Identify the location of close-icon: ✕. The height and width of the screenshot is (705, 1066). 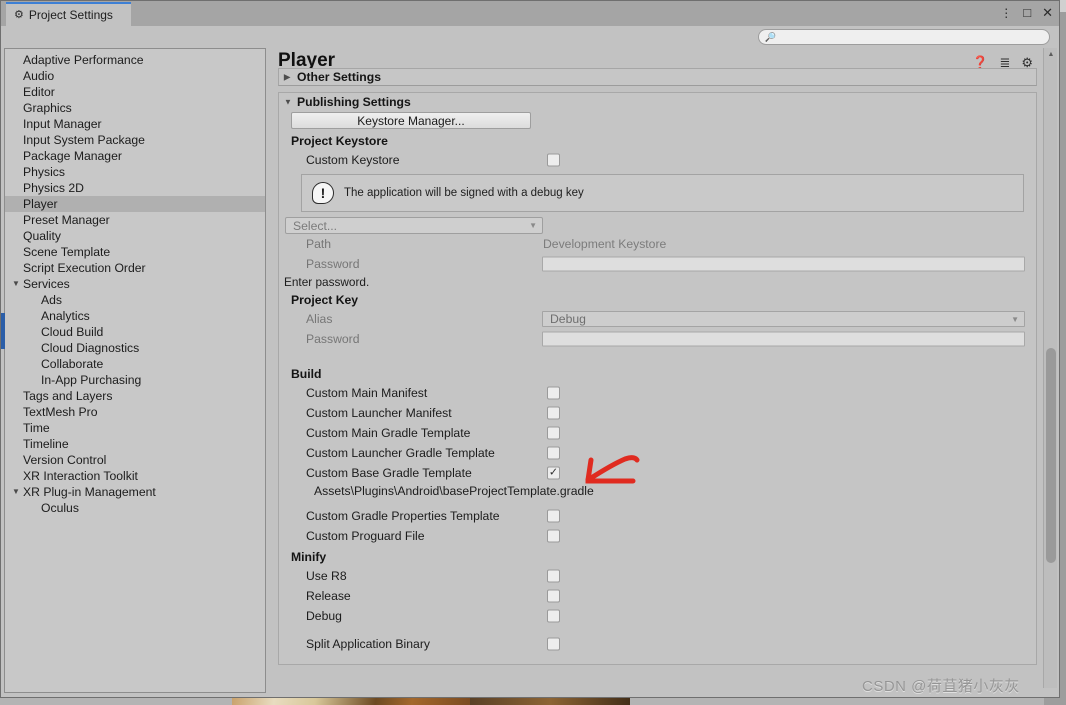
(1047, 12).